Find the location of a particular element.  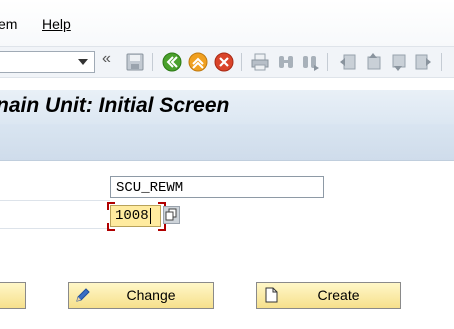

create-button-label: Create is located at coordinates (338, 295).